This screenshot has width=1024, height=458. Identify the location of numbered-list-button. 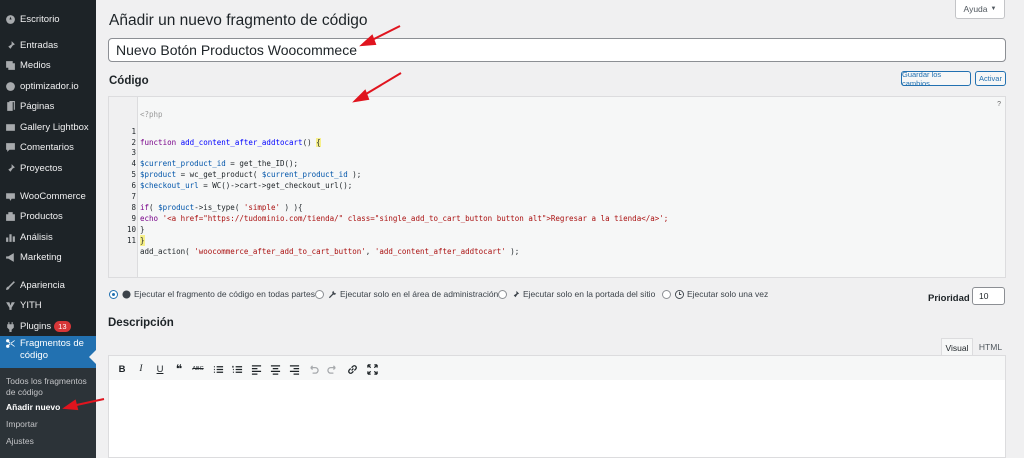
(237, 369).